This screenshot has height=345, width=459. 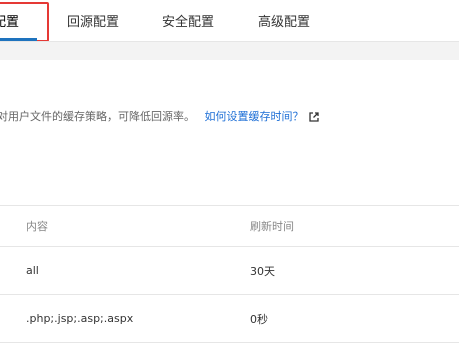 I want to click on highlight-box, so click(x=24, y=22).